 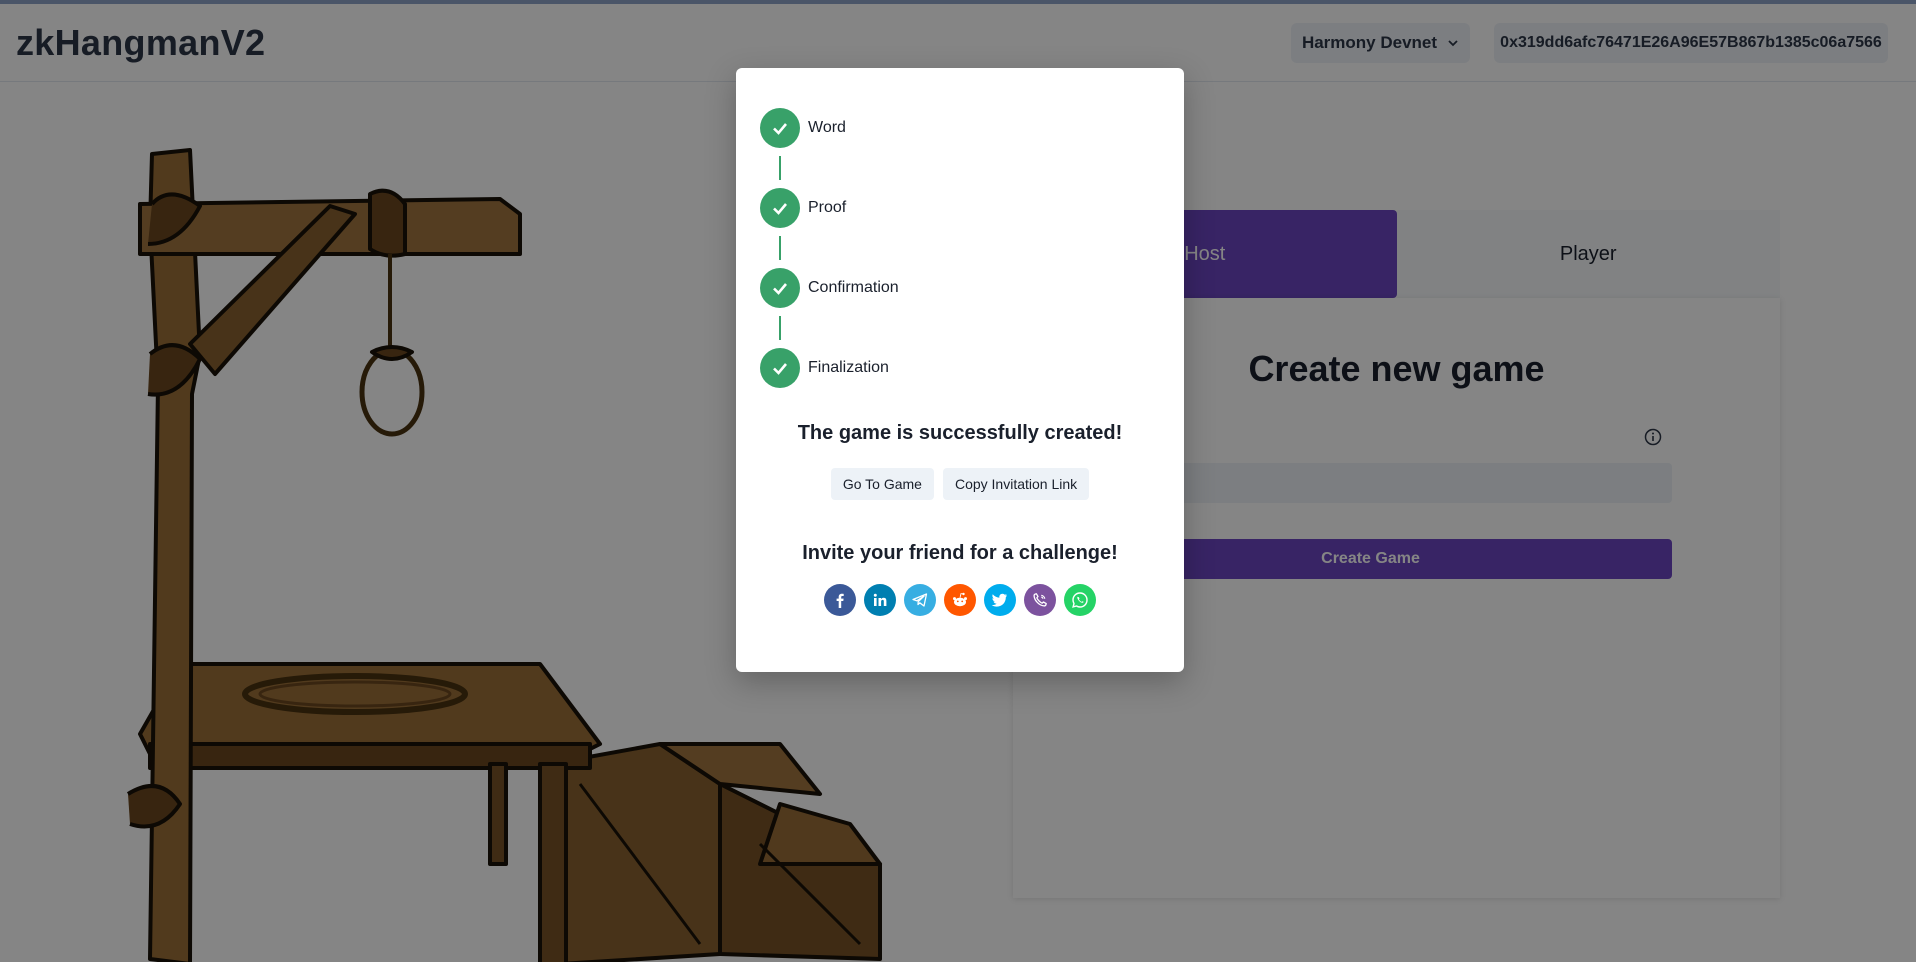 What do you see at coordinates (910, 368) in the screenshot?
I see `step-finalization: Finalization` at bounding box center [910, 368].